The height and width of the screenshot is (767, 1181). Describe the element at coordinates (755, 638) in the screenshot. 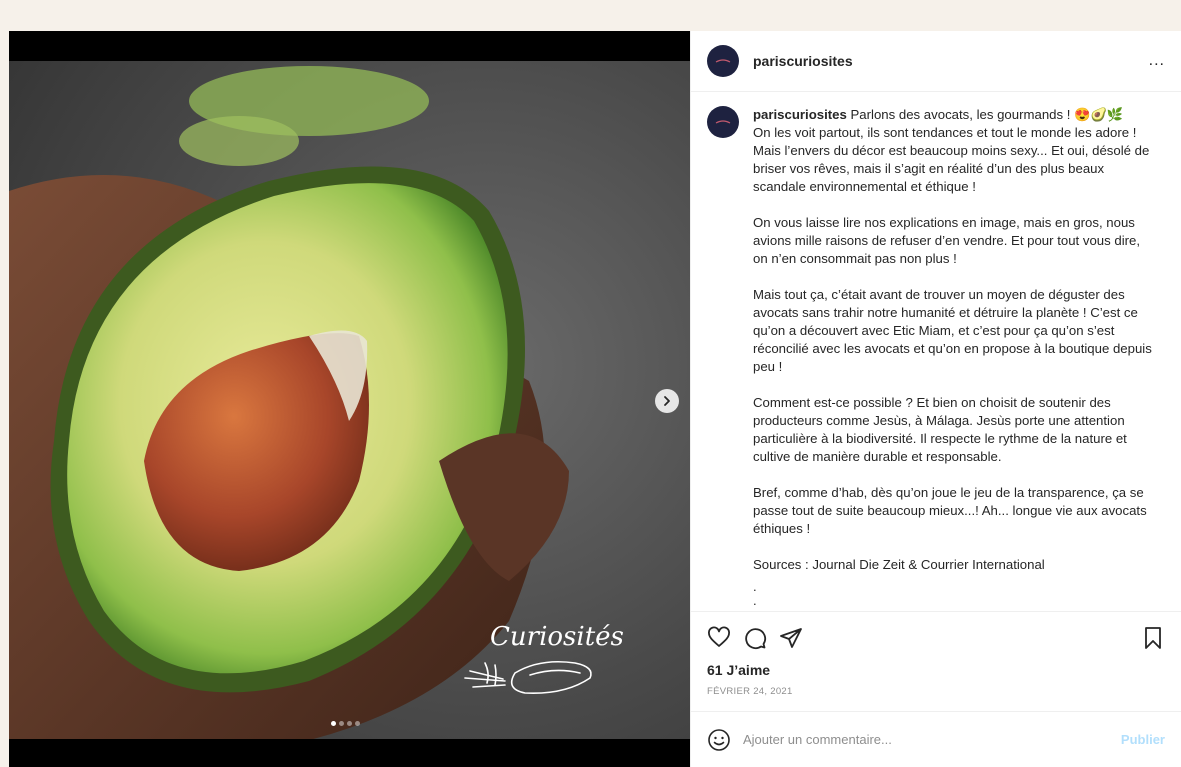

I see `comment-icon` at that location.